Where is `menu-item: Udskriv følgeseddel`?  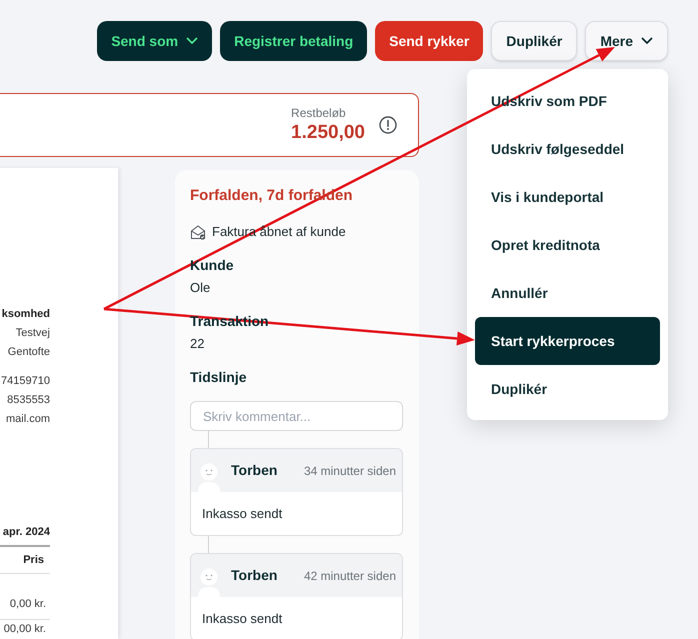
menu-item: Udskriv følgeseddel is located at coordinates (567, 149).